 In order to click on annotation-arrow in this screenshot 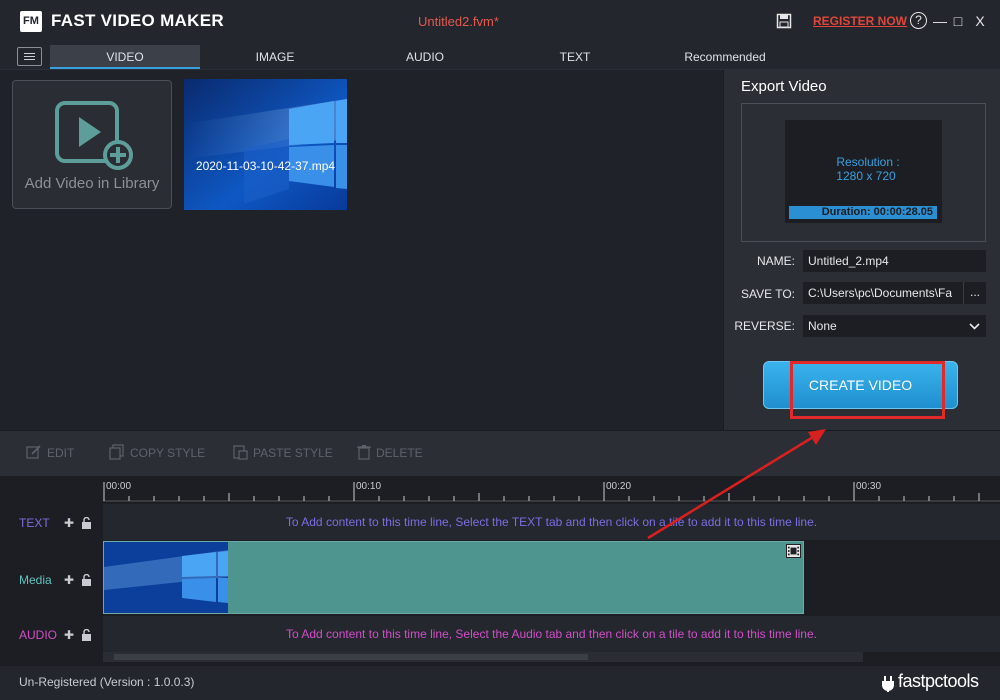, I will do `click(736, 484)`.